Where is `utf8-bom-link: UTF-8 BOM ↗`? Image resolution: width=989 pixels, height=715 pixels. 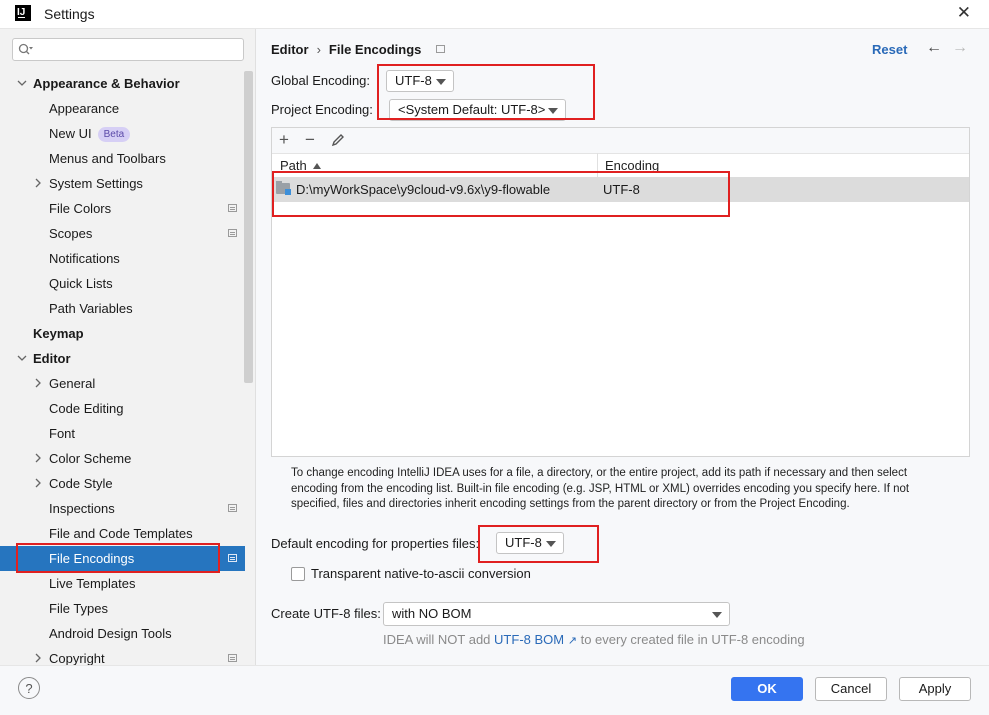 utf8-bom-link: UTF-8 BOM ↗ is located at coordinates (535, 639).